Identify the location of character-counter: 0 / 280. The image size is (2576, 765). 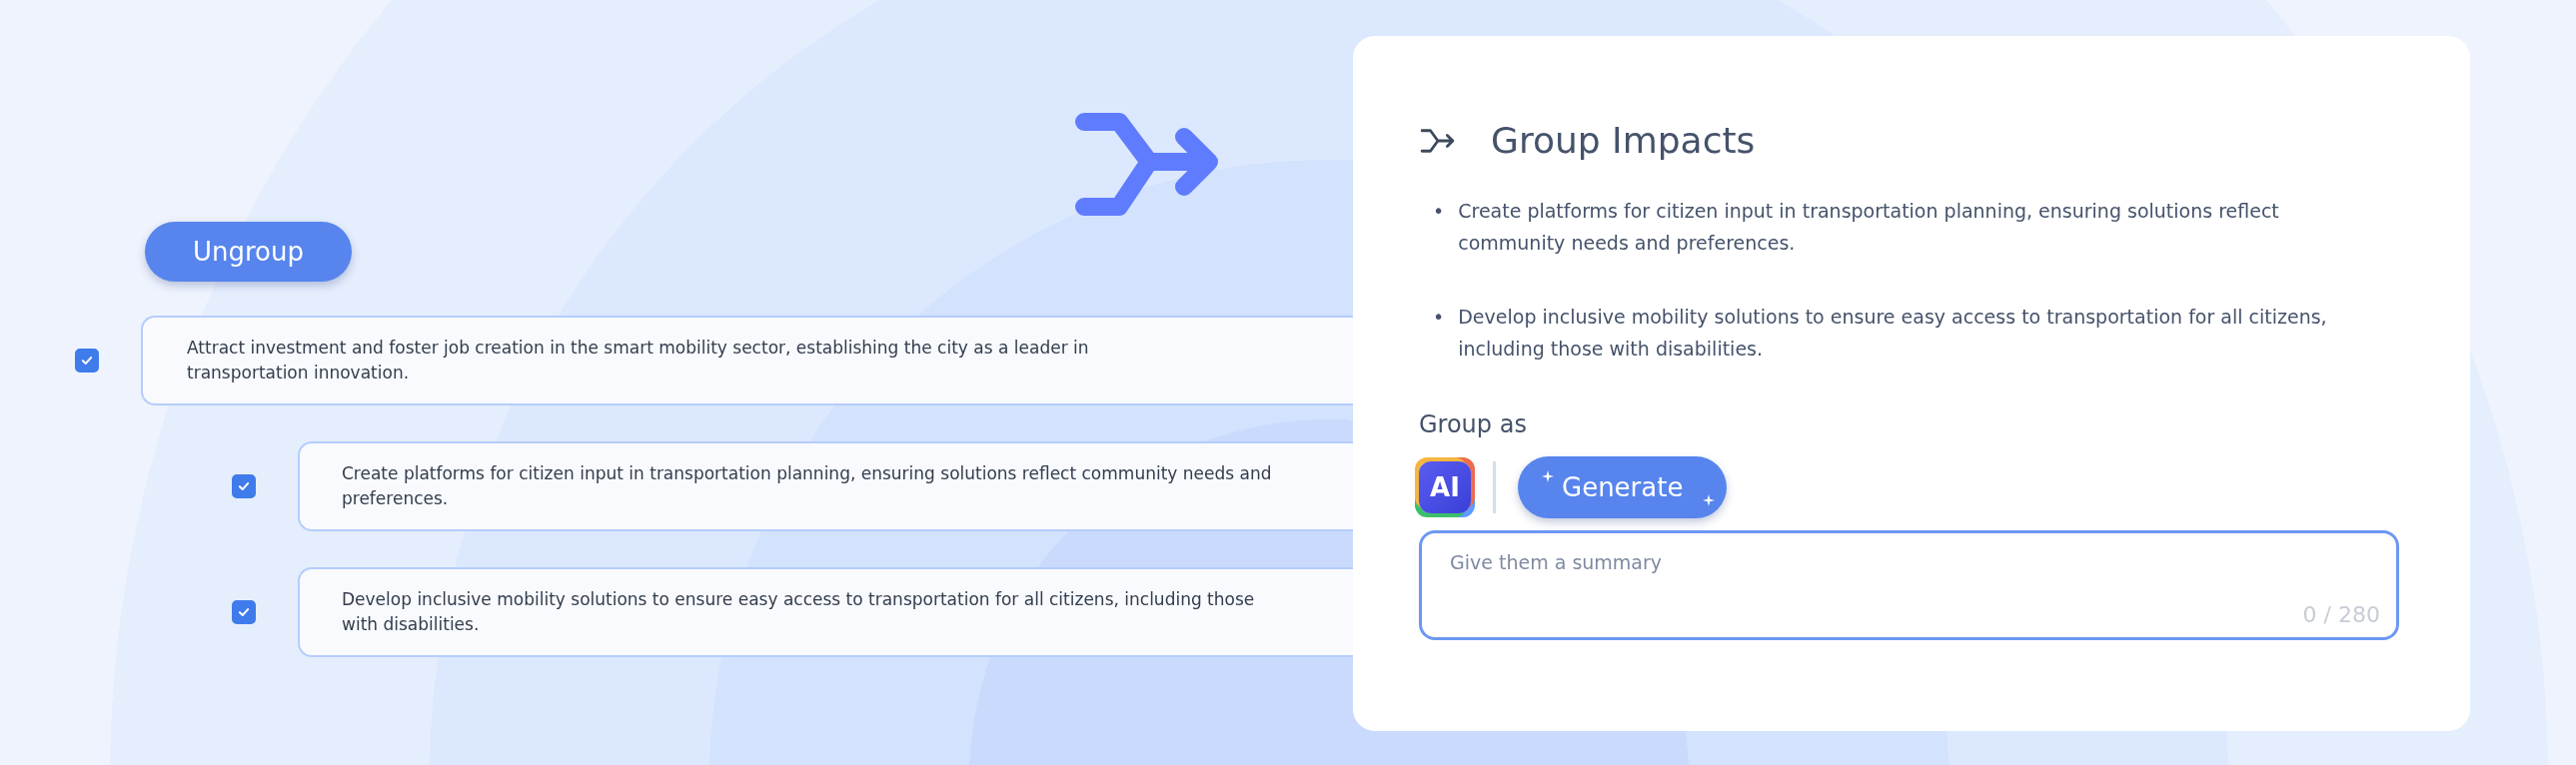
(2341, 615).